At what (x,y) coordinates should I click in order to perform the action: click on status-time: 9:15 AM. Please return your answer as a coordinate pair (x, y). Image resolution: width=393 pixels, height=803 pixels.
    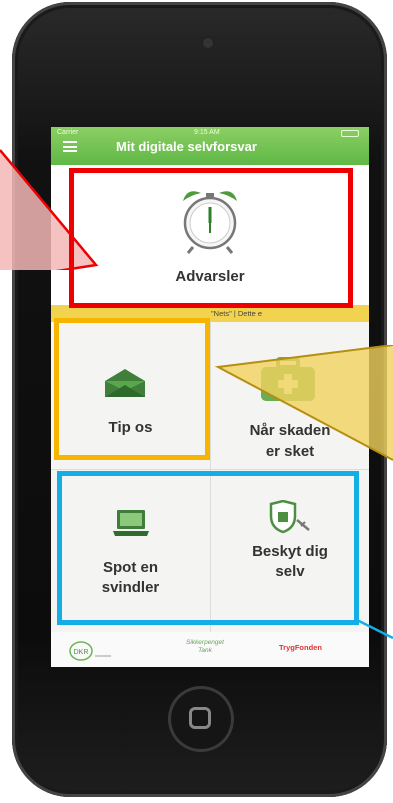
    Looking at the image, I should click on (207, 132).